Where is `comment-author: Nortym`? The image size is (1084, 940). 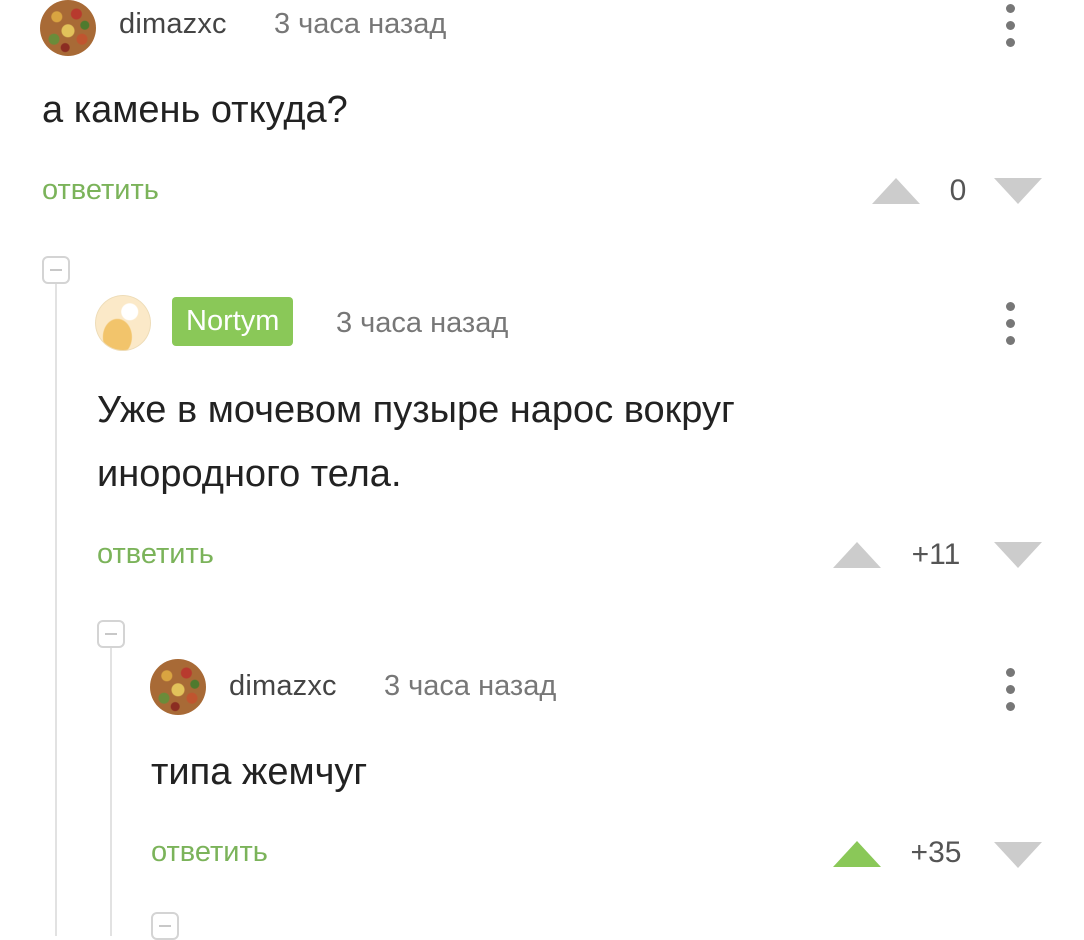
comment-author: Nortym is located at coordinates (233, 321).